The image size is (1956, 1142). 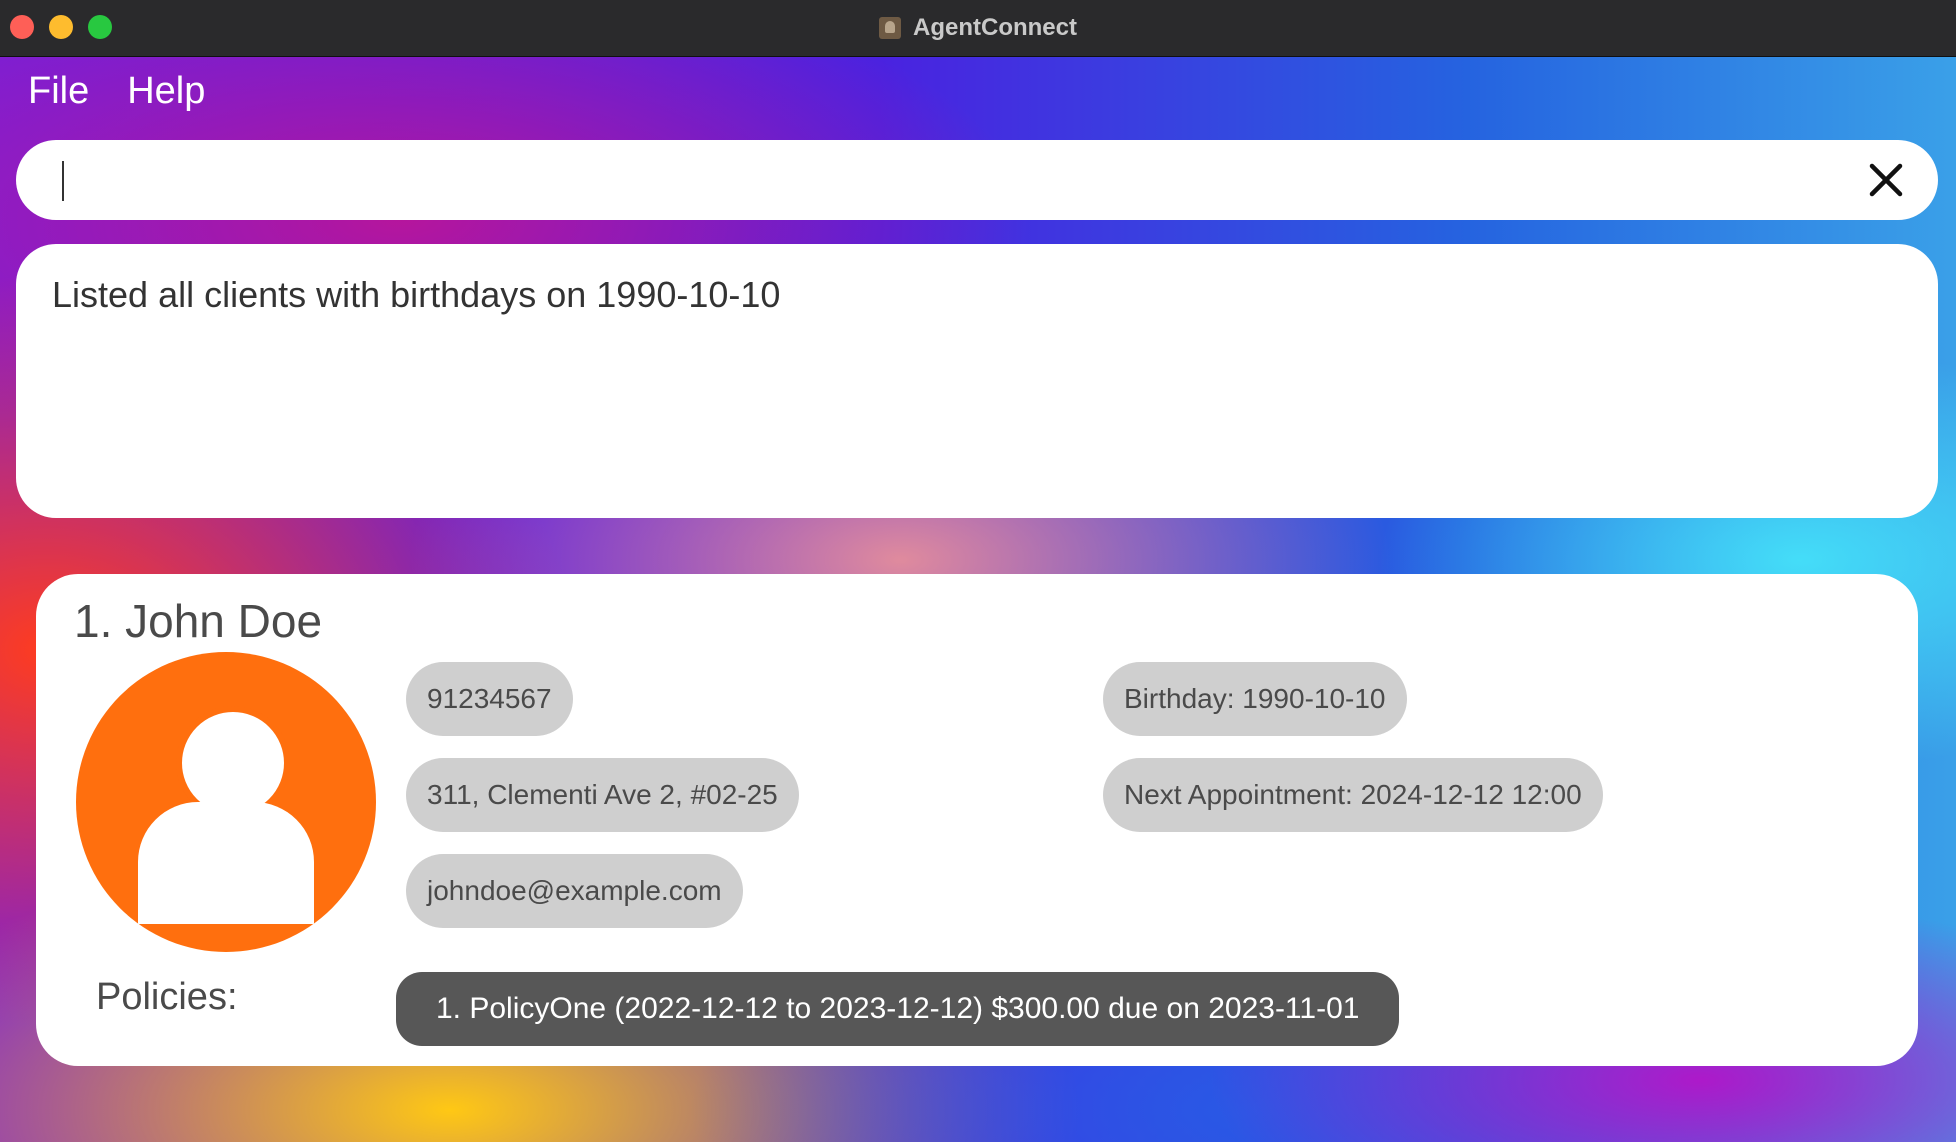 What do you see at coordinates (489, 699) in the screenshot?
I see `phone-chip: 91234567` at bounding box center [489, 699].